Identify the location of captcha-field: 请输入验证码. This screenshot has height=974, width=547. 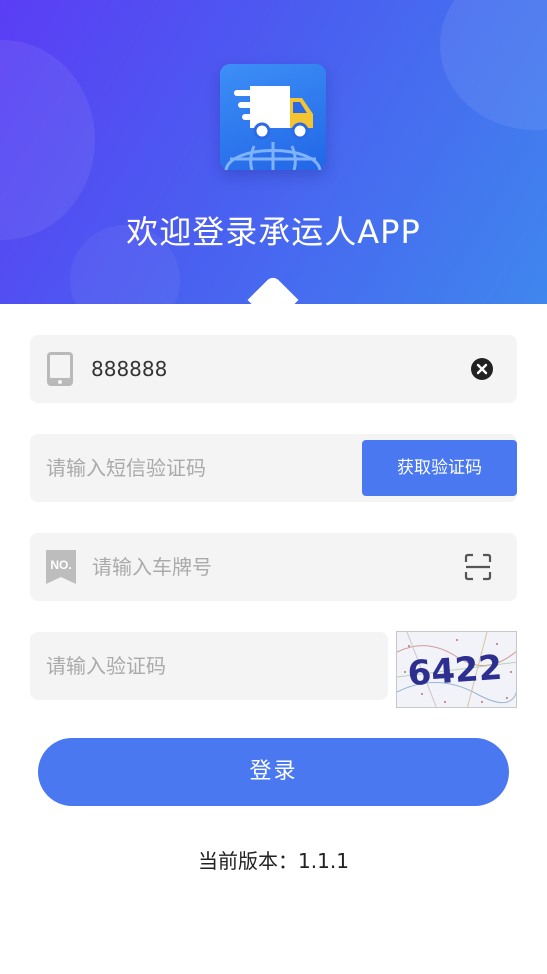
(209, 666).